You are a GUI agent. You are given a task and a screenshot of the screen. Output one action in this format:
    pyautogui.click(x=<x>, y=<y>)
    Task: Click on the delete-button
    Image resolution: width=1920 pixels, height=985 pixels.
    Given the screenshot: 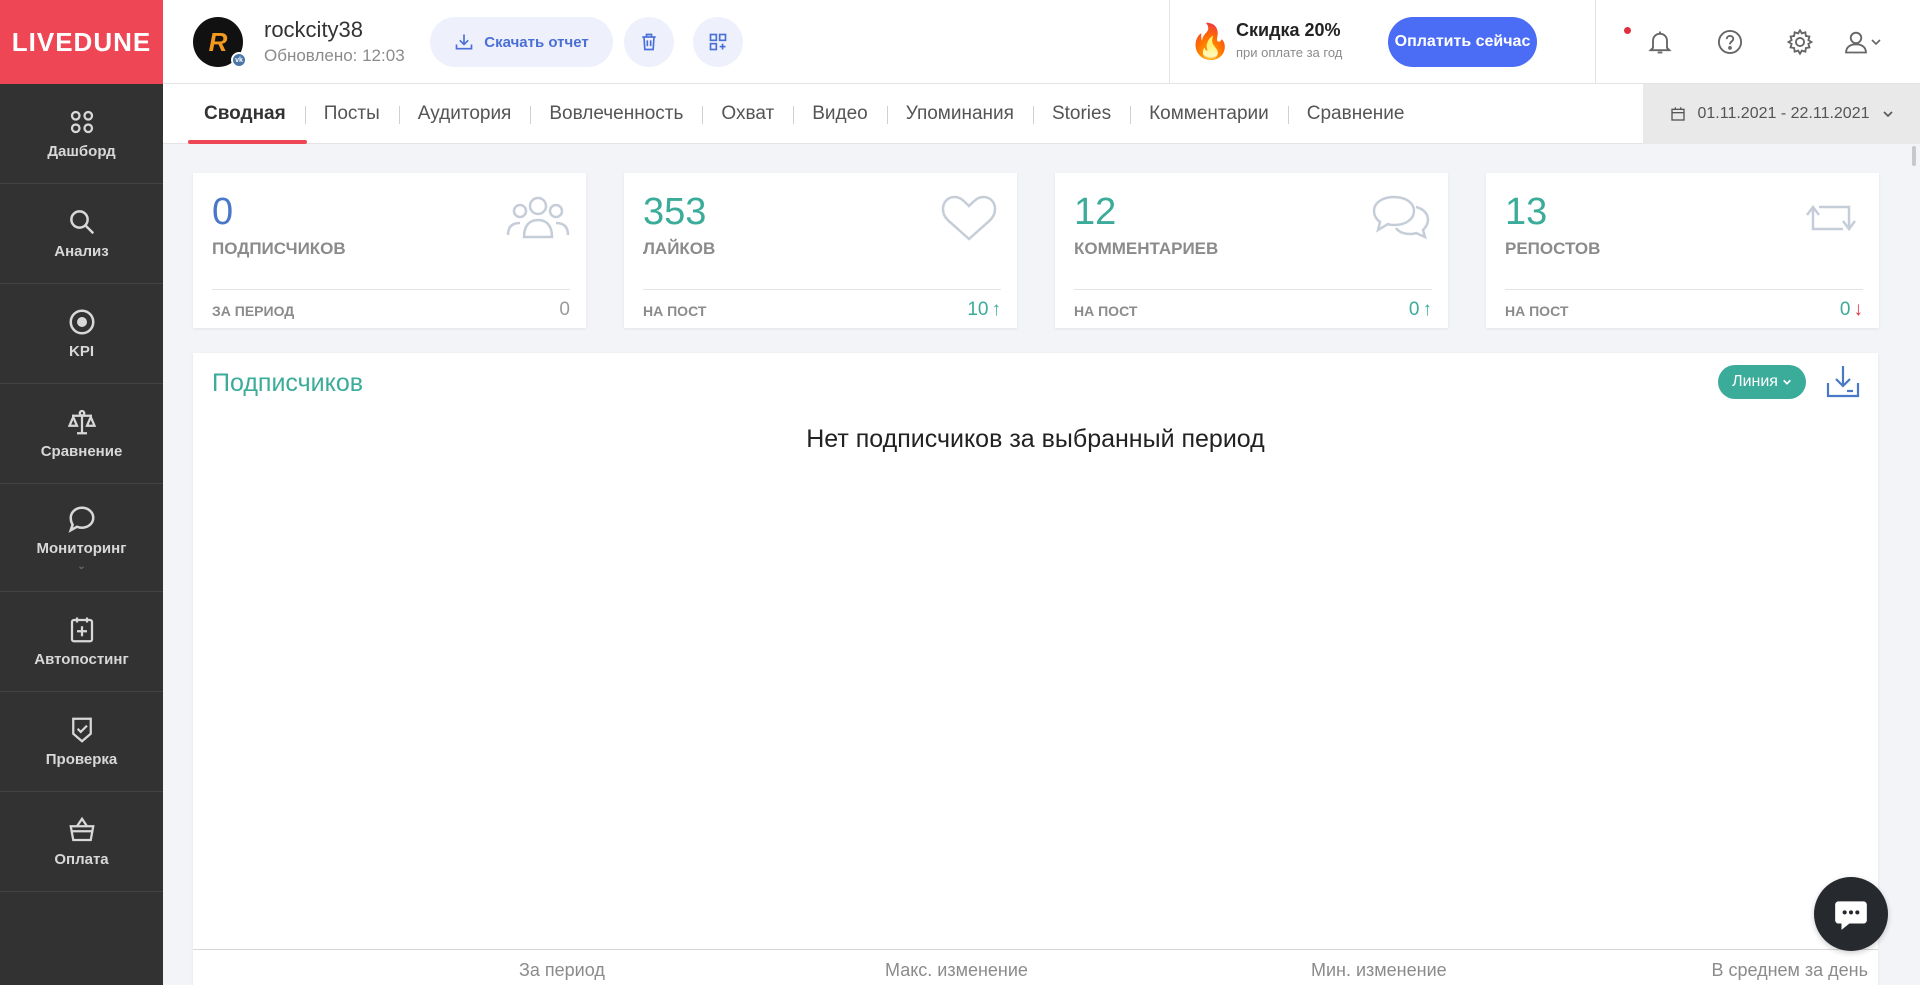 What is the action you would take?
    pyautogui.click(x=649, y=42)
    